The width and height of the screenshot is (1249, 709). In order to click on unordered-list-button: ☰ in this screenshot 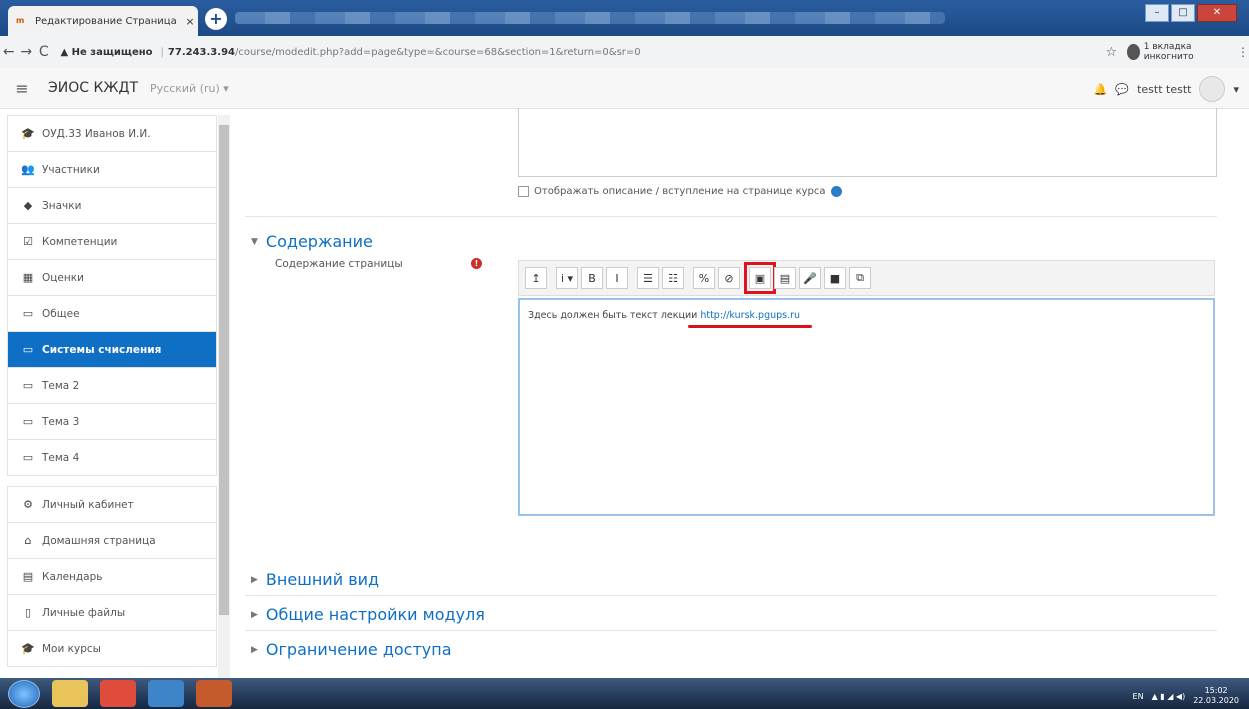, I will do `click(648, 278)`.